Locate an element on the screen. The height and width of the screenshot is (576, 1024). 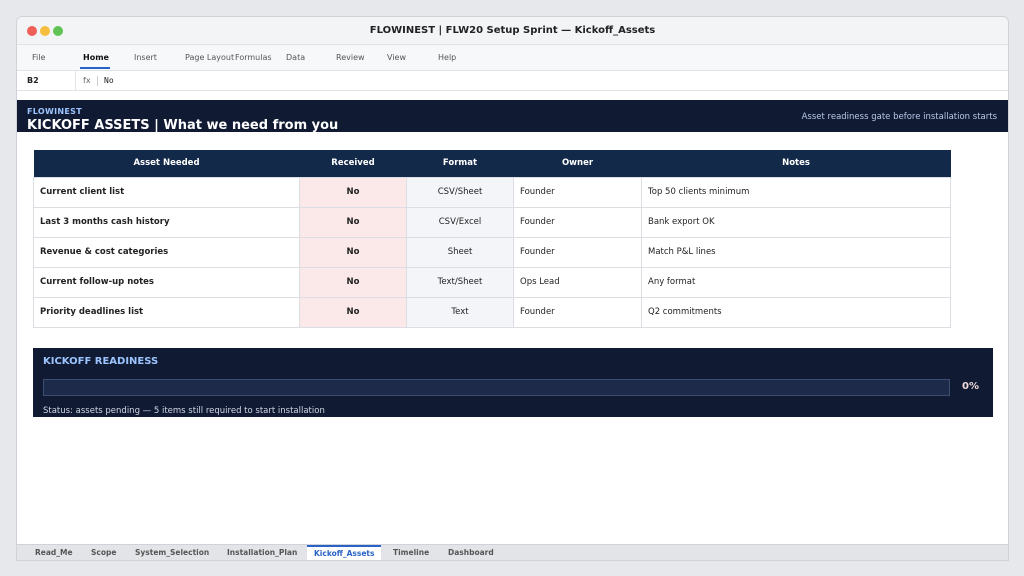
notes-cell: Q2 commitments is located at coordinates (796, 312).